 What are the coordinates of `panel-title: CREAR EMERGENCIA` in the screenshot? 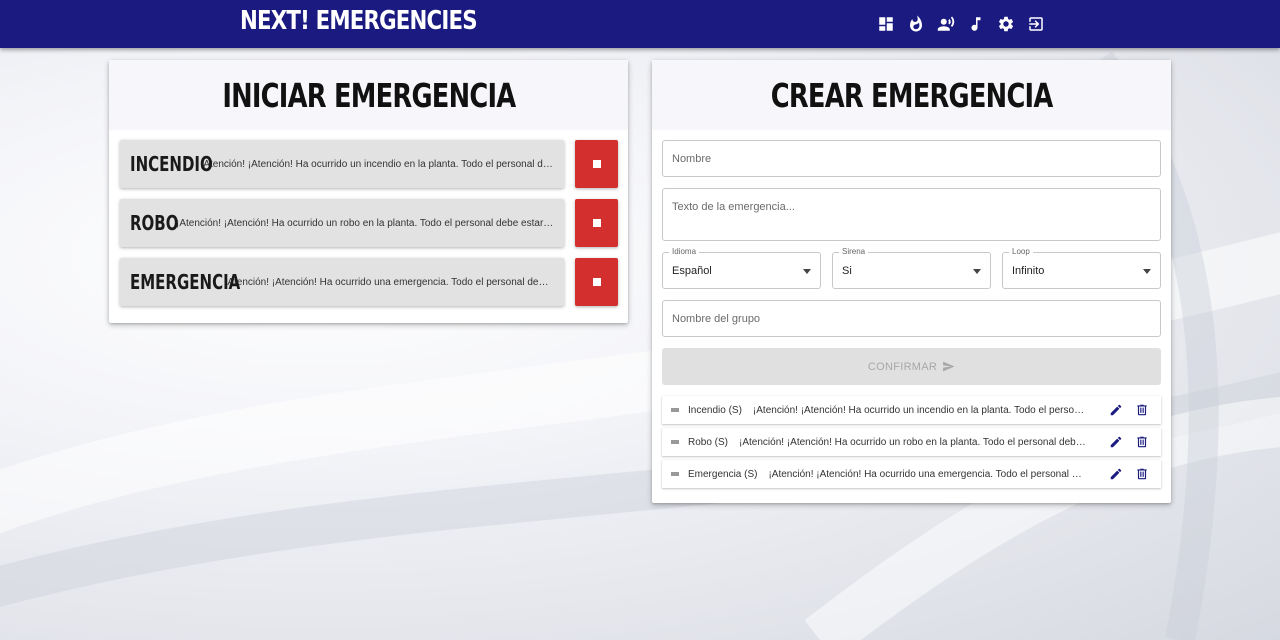 It's located at (912, 95).